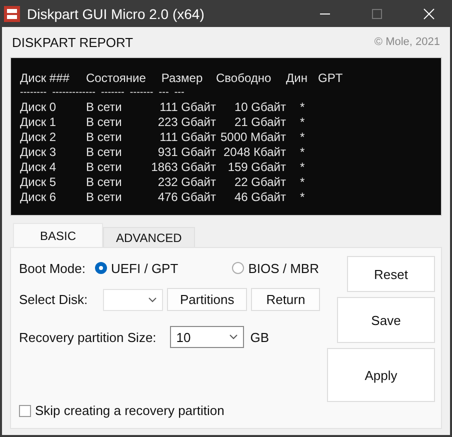 The height and width of the screenshot is (437, 452). Describe the element at coordinates (256, 167) in the screenshot. I see `disk-free: 159 Gбайт` at that location.